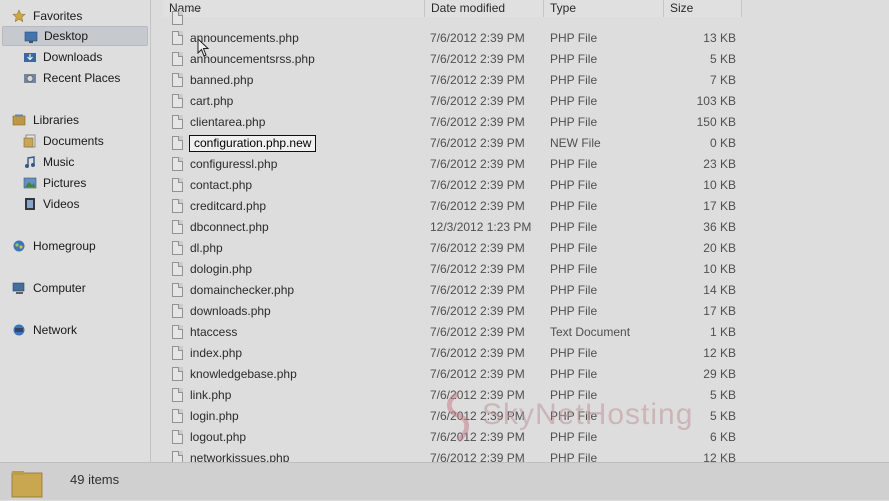 The image size is (889, 501). I want to click on file-name: configuressl.php, so click(234, 164).